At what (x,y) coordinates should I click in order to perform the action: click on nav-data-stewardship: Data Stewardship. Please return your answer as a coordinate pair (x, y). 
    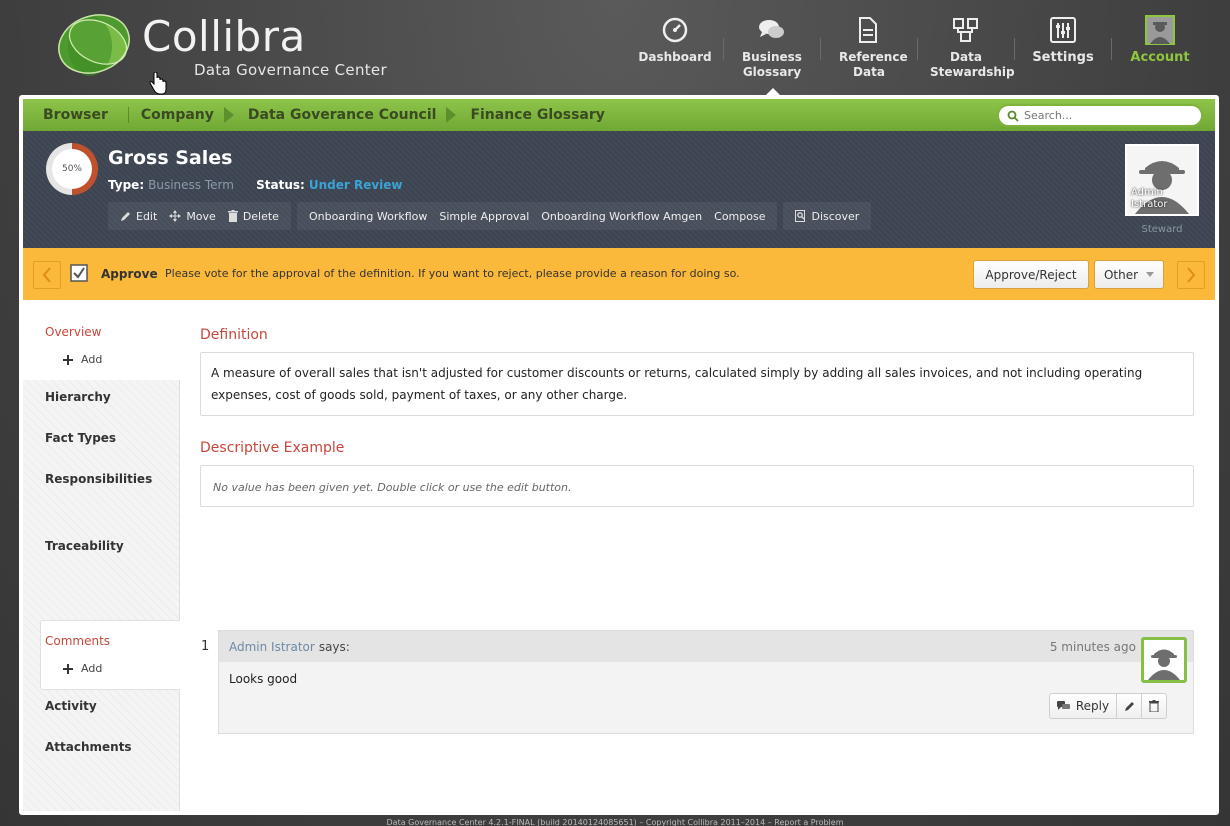
    Looking at the image, I should click on (966, 47).